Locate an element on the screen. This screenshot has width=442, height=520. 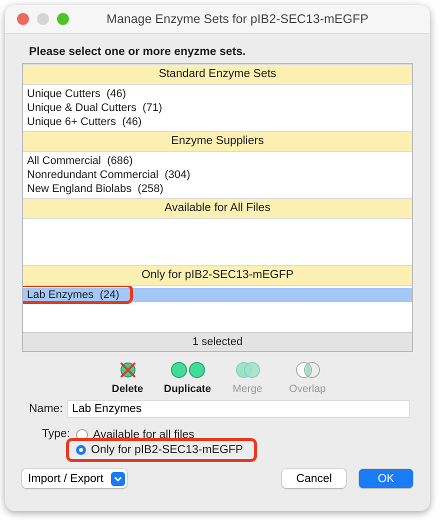
toolbar-button: Duplicate is located at coordinates (187, 379).